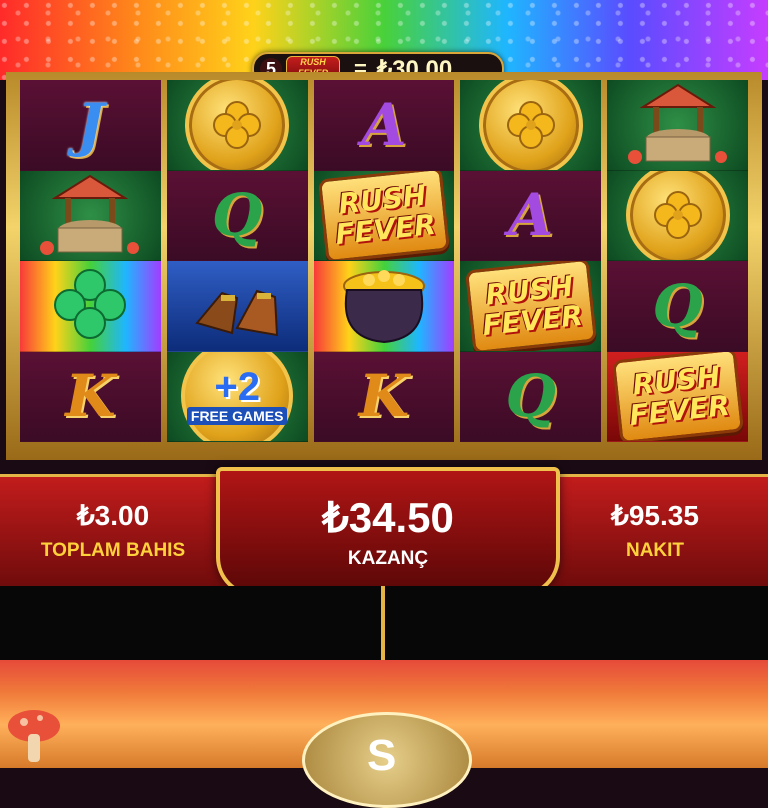 The width and height of the screenshot is (768, 808). I want to click on mushroom-icon, so click(34, 736).